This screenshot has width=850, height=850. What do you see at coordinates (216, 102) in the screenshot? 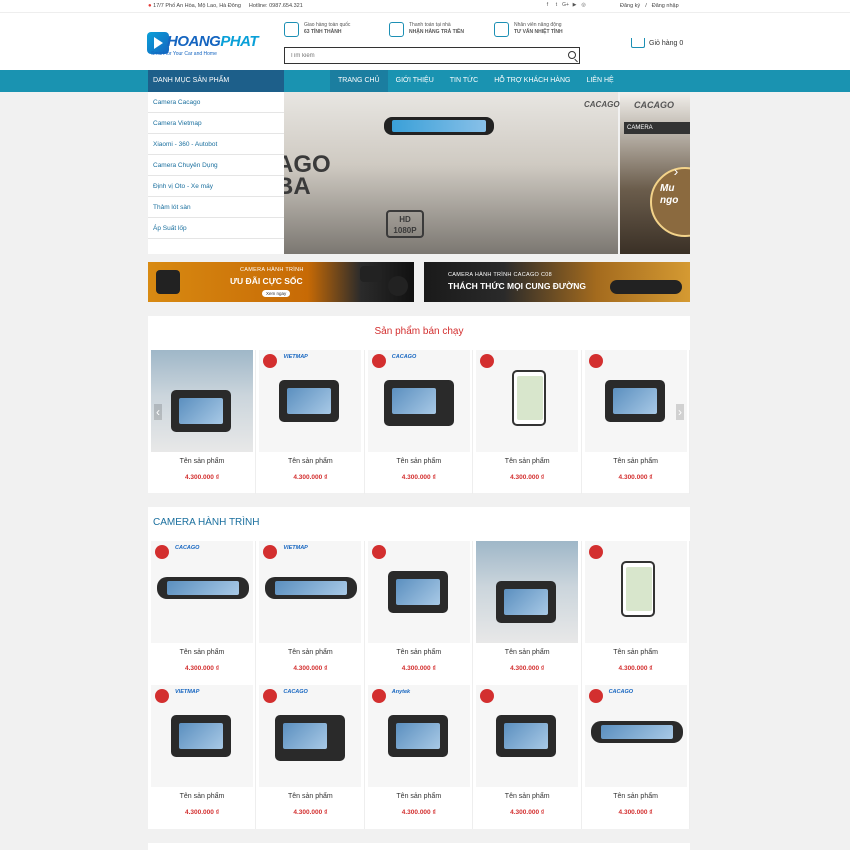
I see `sidebar-item-camera-cacago: Camera Cacago` at bounding box center [216, 102].